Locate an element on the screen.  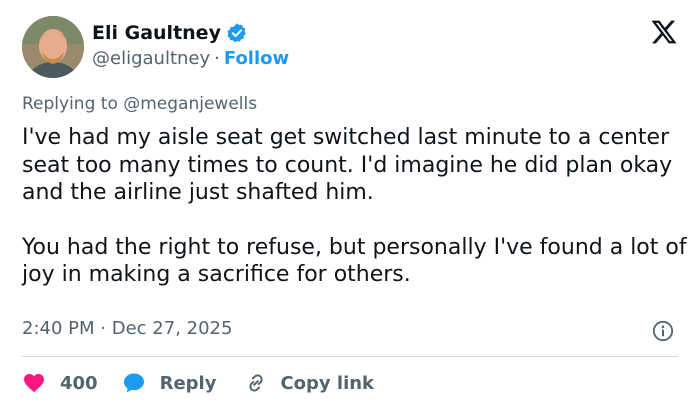
speech-bubble-icon is located at coordinates (133, 383).